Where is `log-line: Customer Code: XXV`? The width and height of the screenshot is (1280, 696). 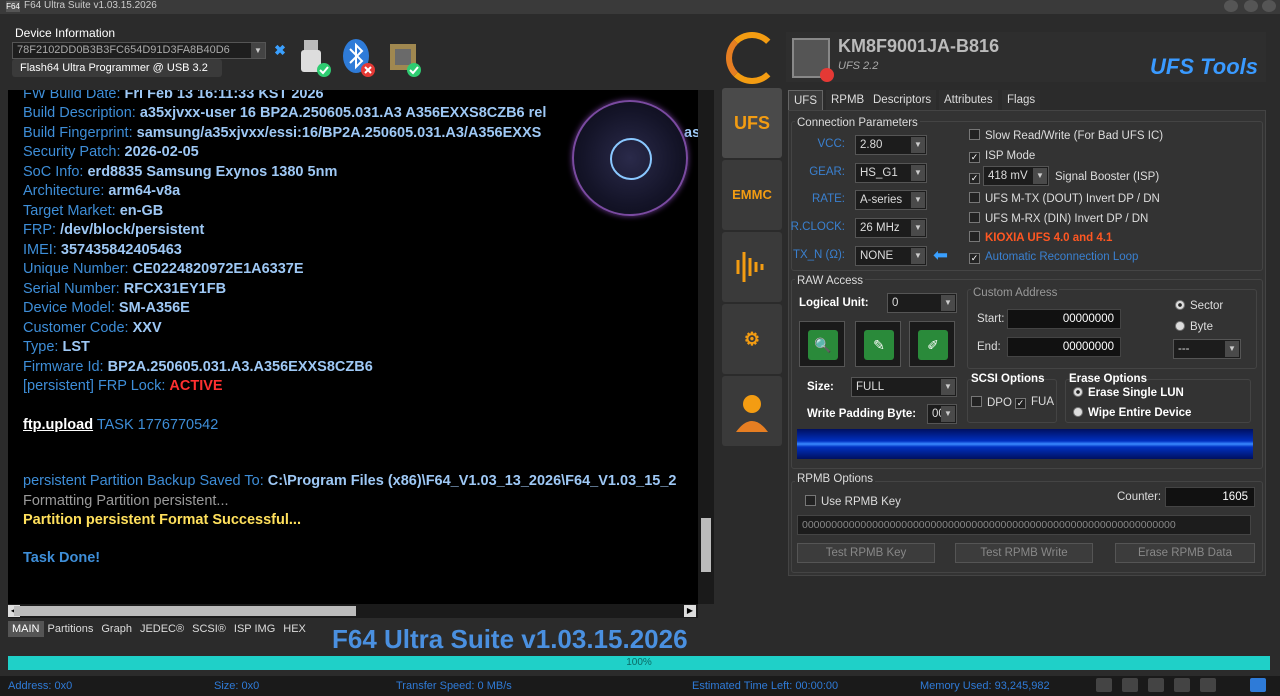 log-line: Customer Code: XXV is located at coordinates (92, 328).